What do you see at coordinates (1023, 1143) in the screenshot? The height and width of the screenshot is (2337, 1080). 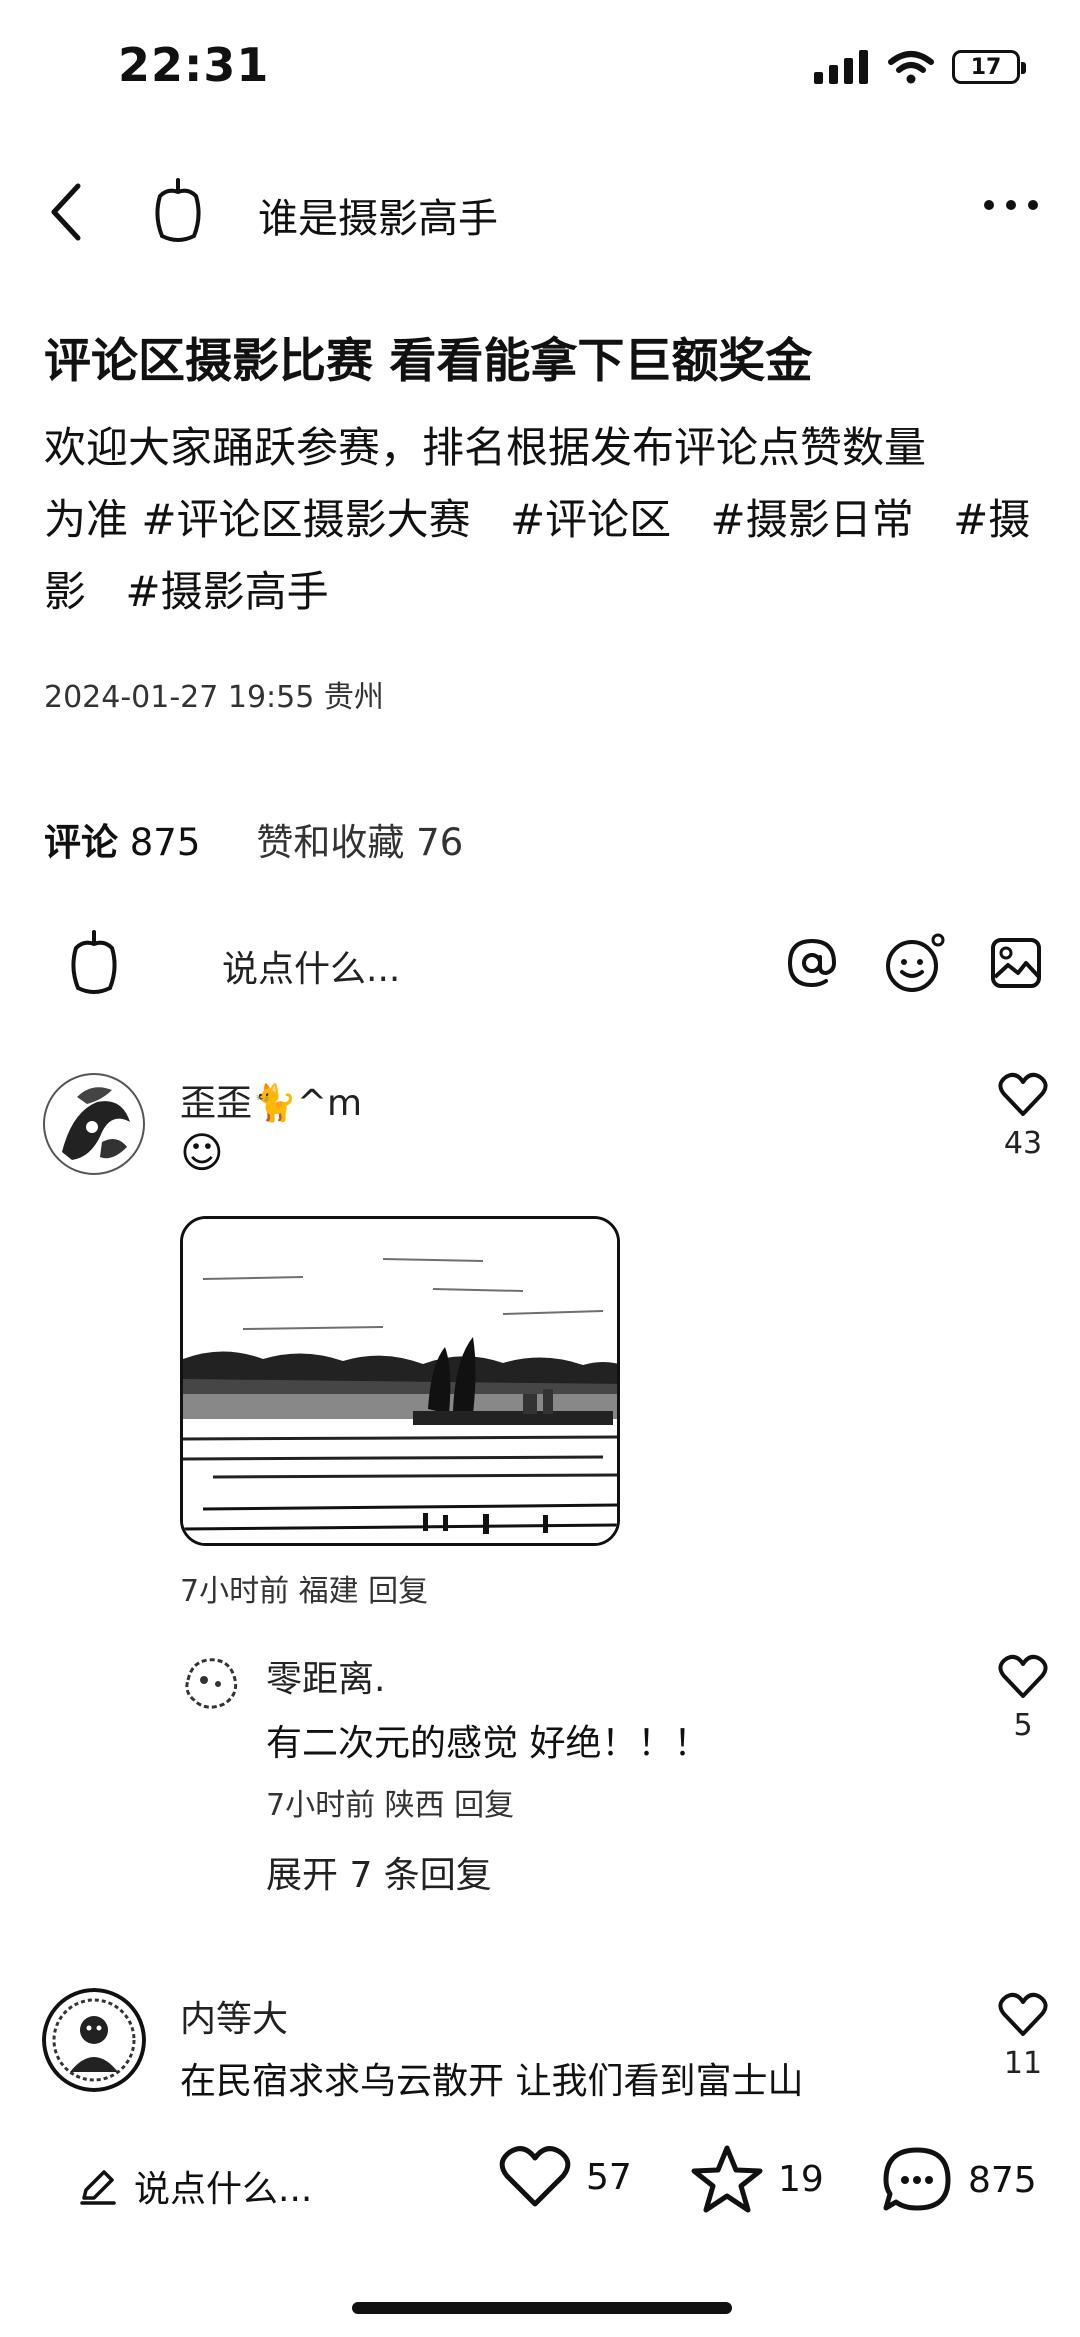 I see `like-count: 43` at bounding box center [1023, 1143].